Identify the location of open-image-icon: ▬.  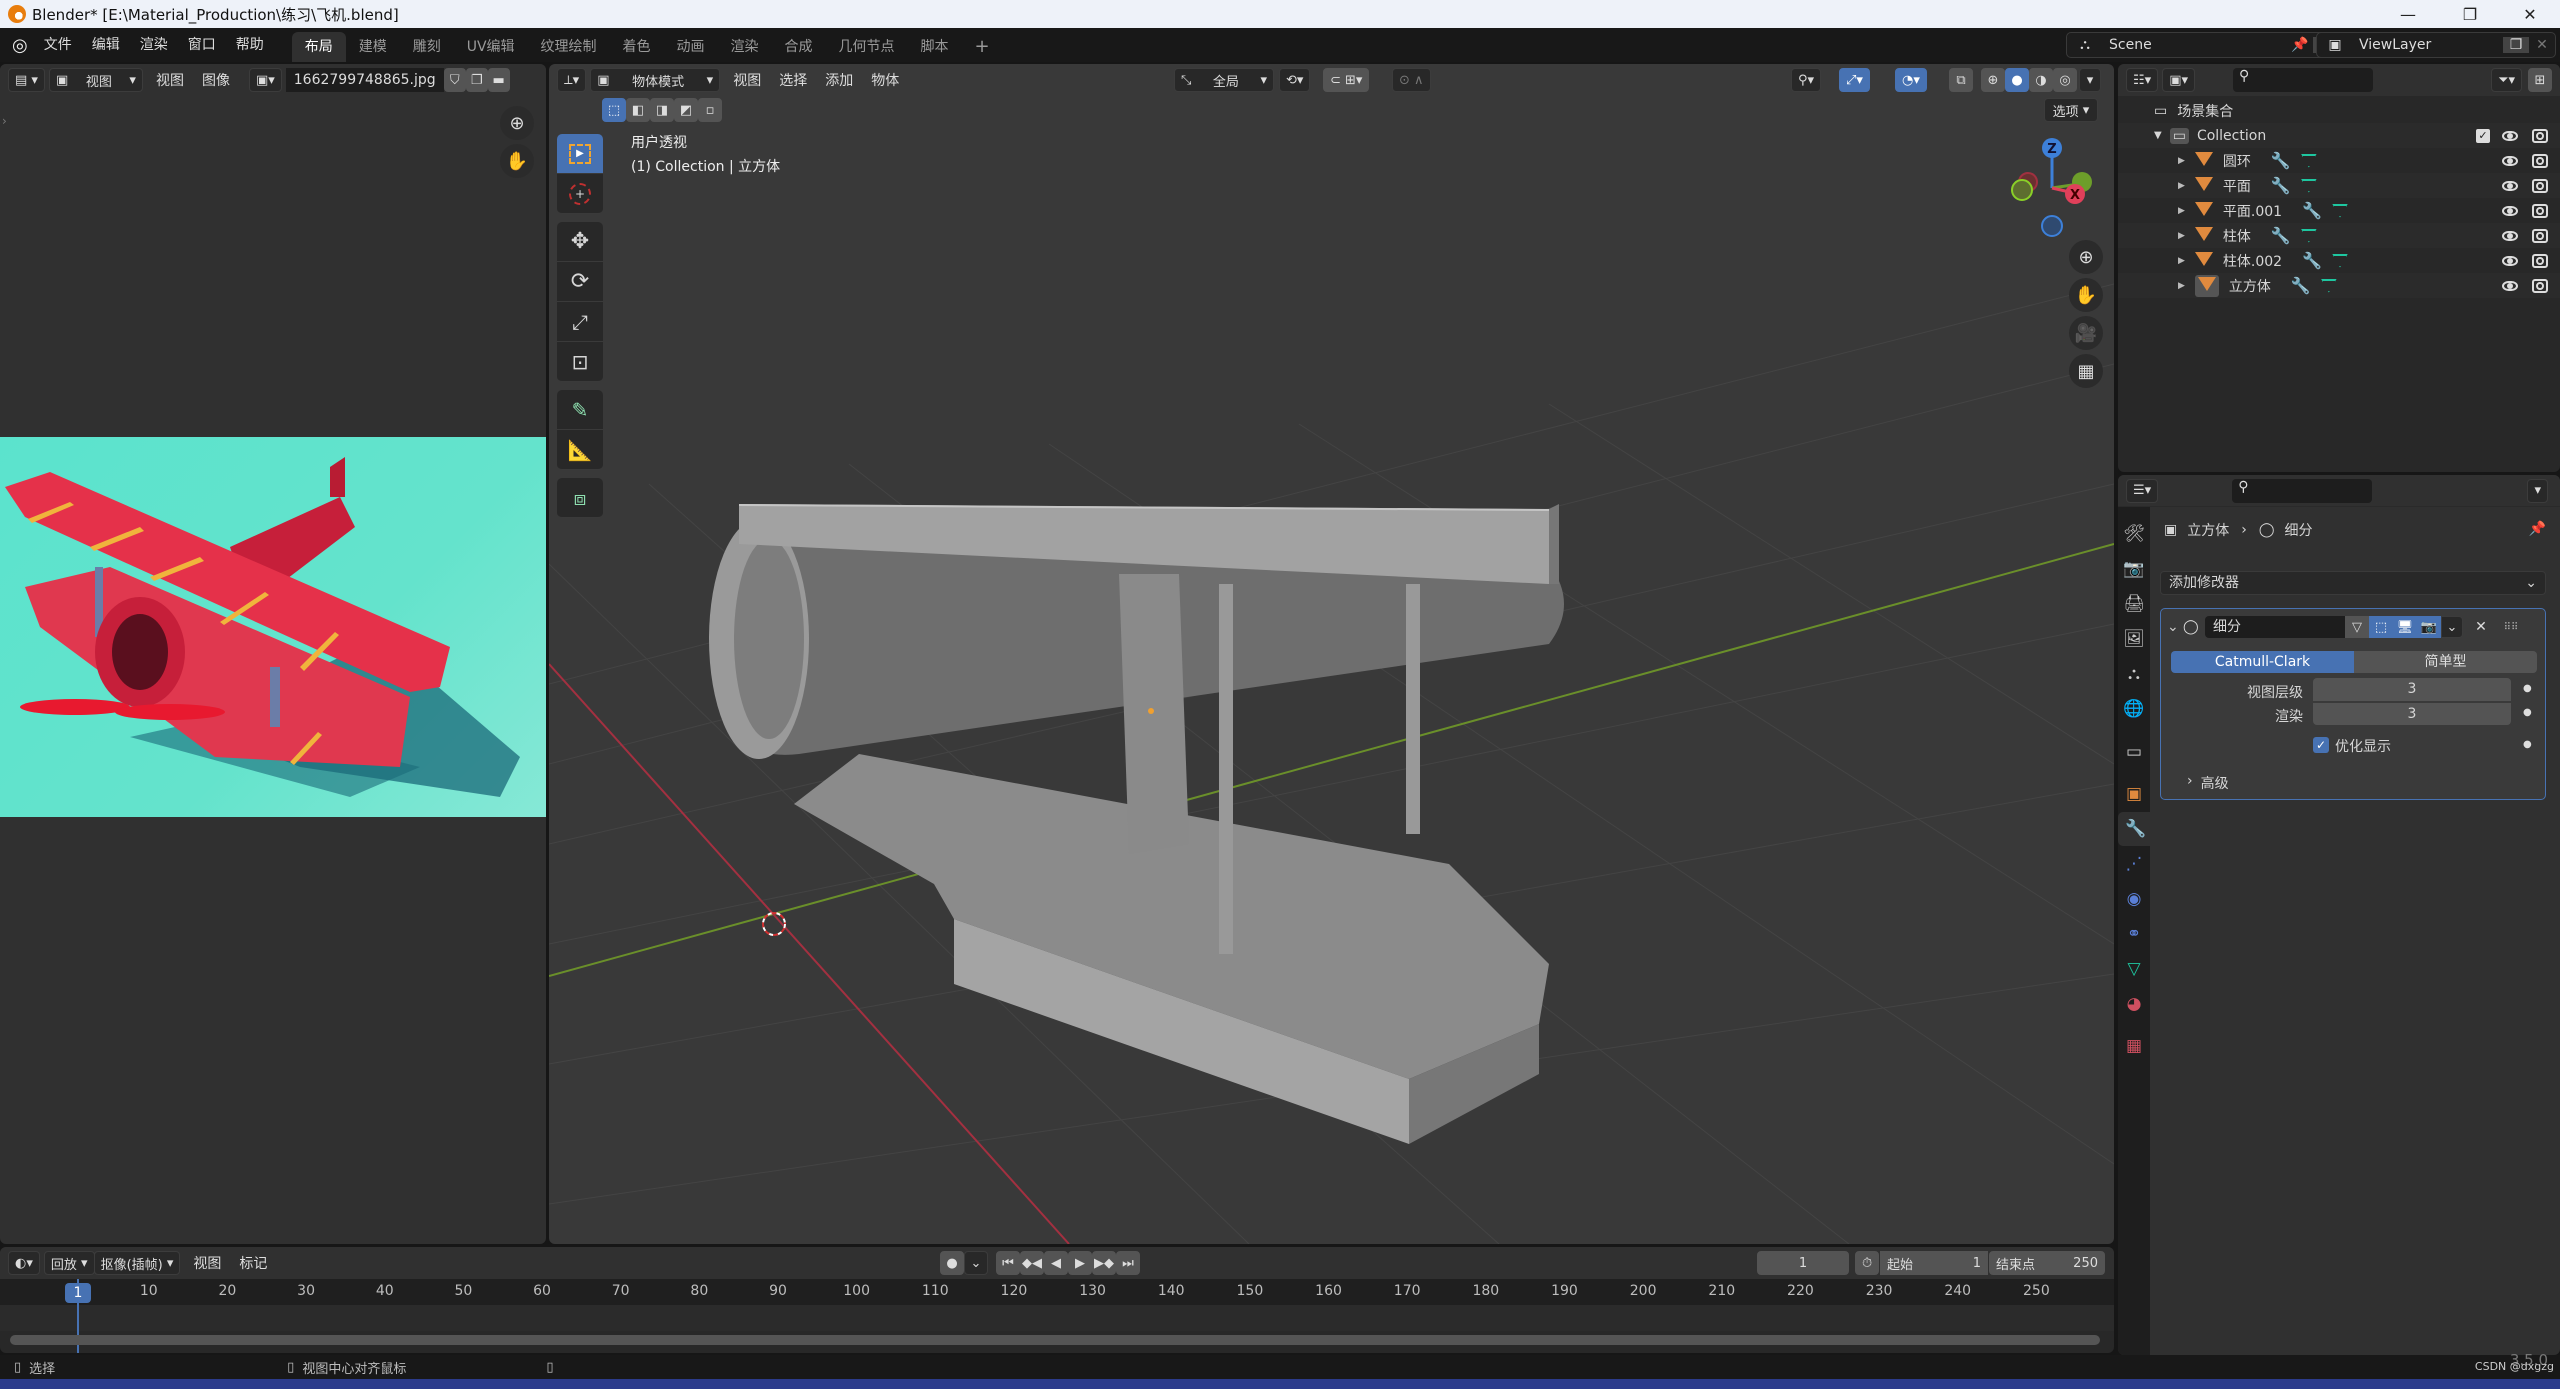
(498, 80).